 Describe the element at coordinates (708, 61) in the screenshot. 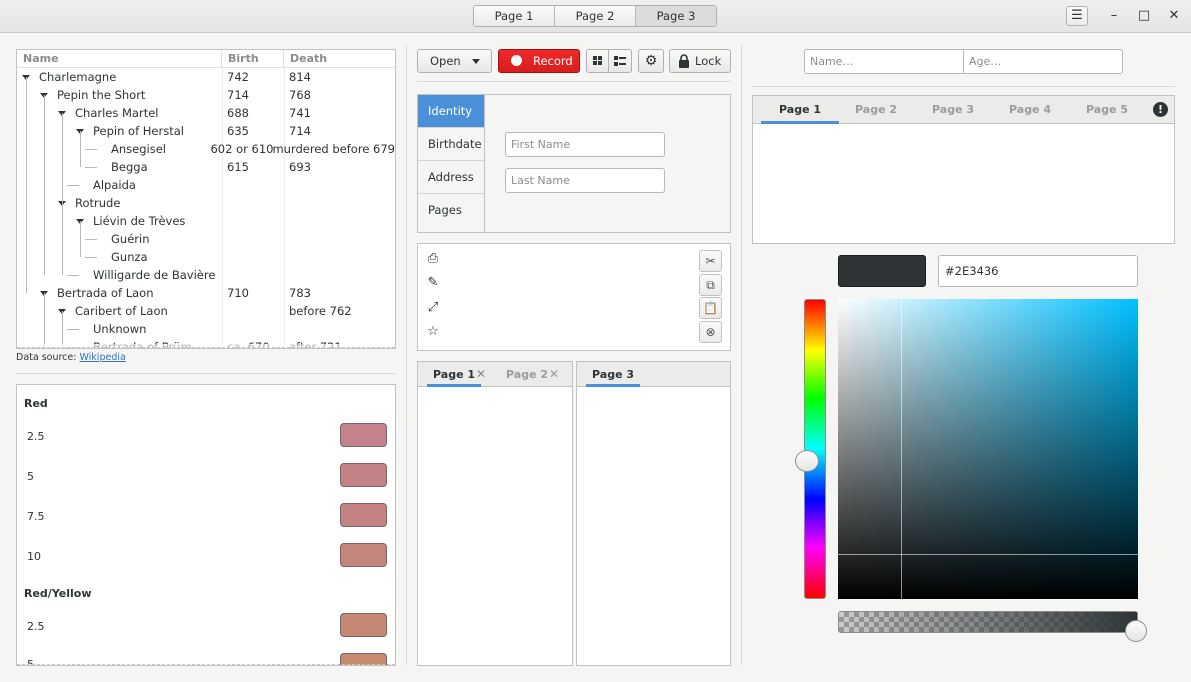

I see `lock-button-label: Lock` at that location.